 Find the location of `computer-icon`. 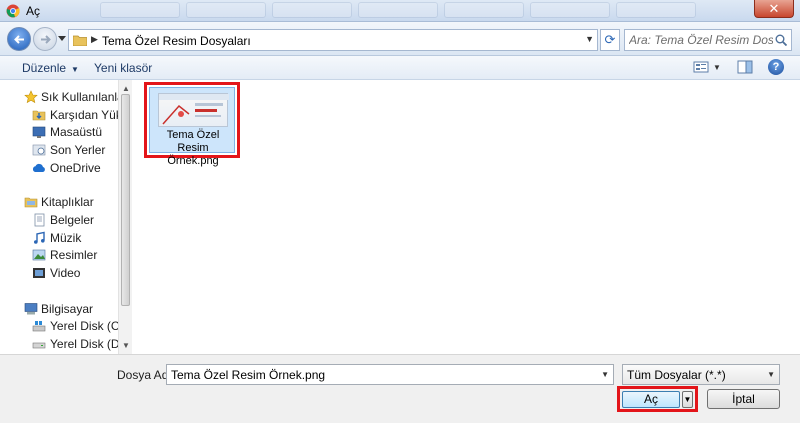

computer-icon is located at coordinates (31, 309).